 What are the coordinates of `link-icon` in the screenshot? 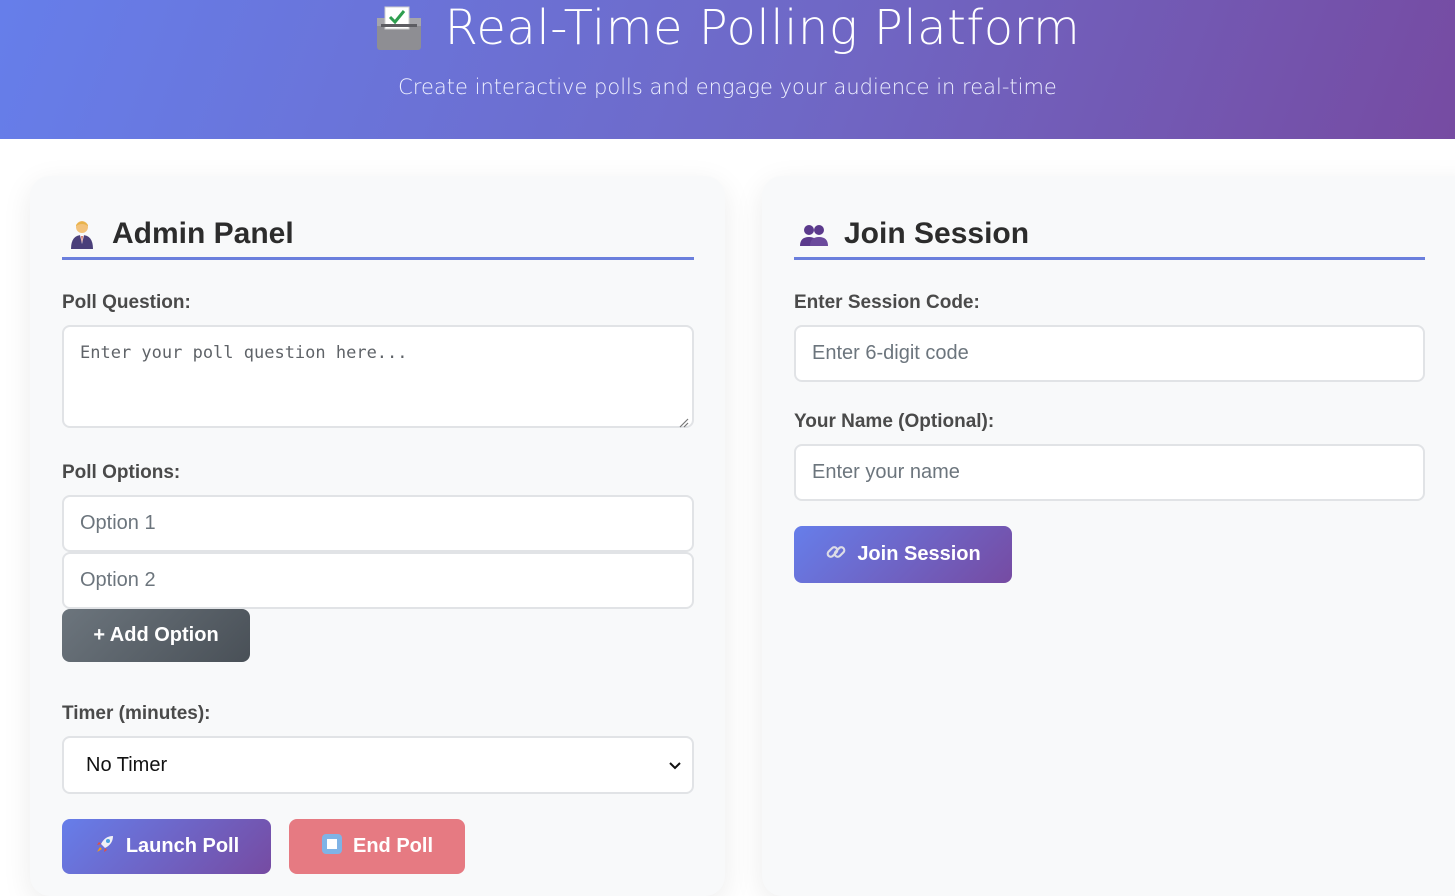 It's located at (836, 555).